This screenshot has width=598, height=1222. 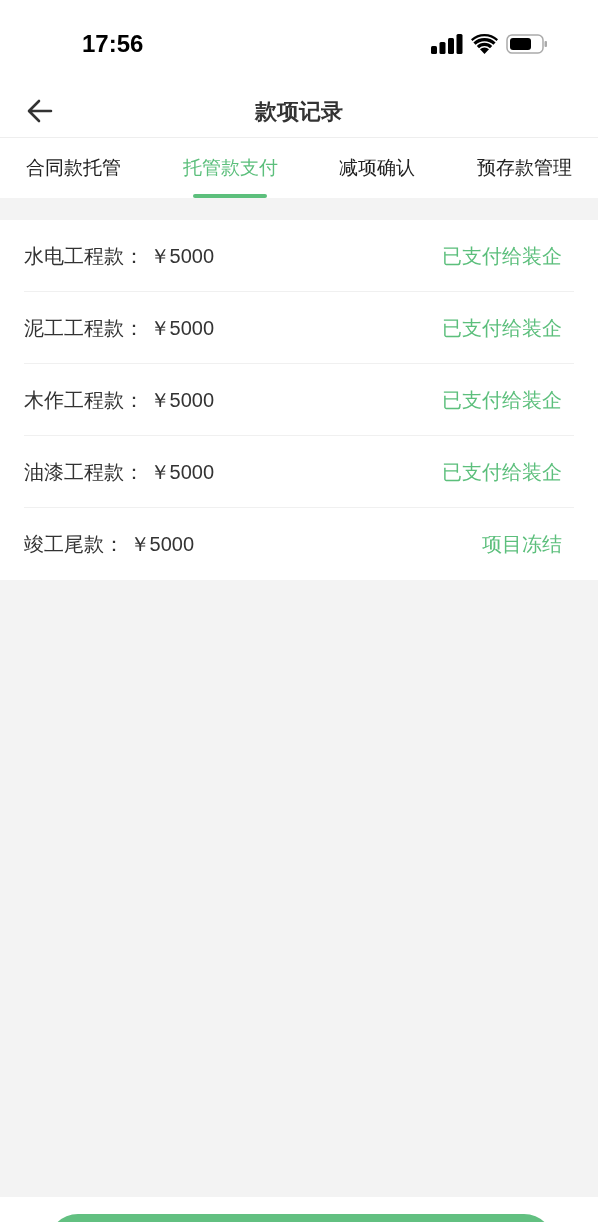 What do you see at coordinates (119, 472) in the screenshot?
I see `record-label: 油漆工程款： ￥5000` at bounding box center [119, 472].